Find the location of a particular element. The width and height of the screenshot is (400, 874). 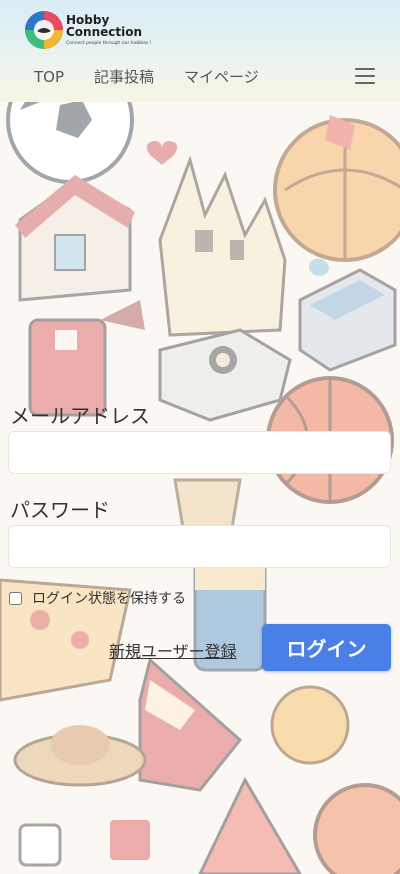

nav-top: TOP is located at coordinates (49, 77).